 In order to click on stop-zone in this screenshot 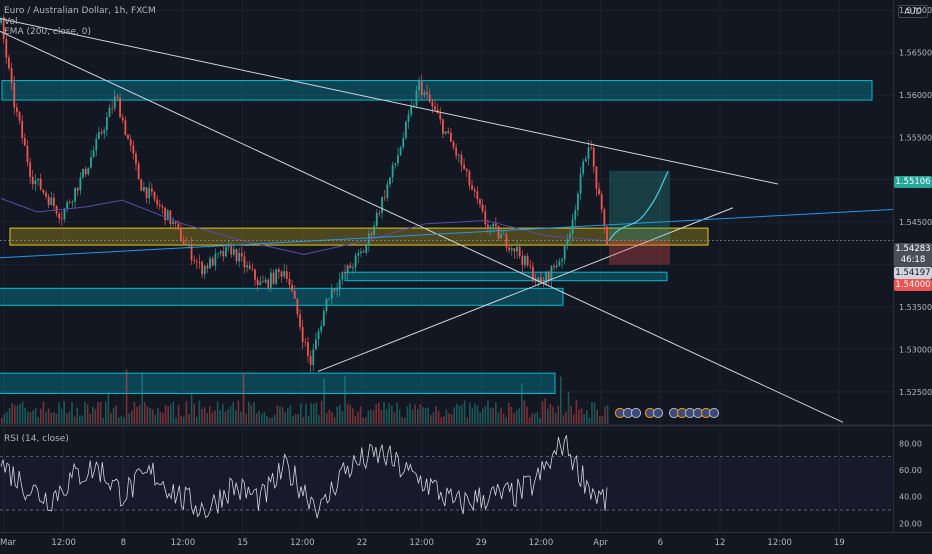, I will do `click(639, 252)`.